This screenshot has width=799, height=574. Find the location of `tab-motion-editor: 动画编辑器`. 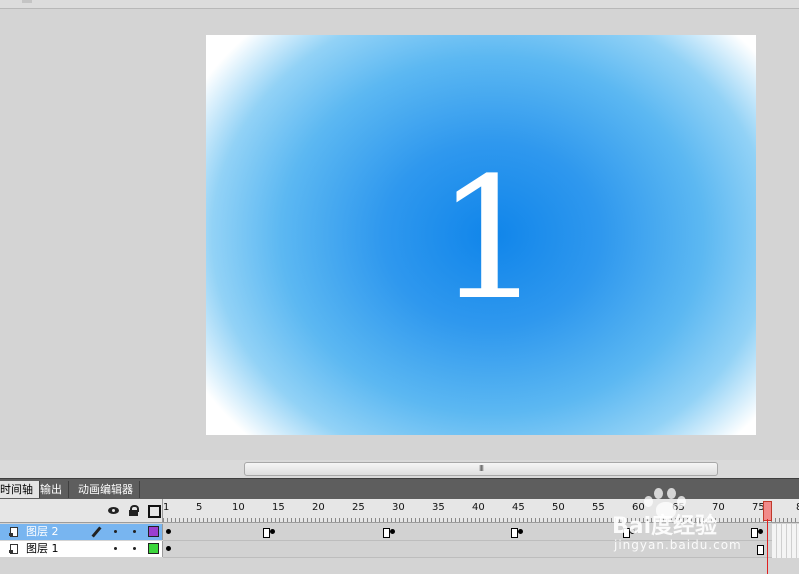

tab-motion-editor: 动画编辑器 is located at coordinates (107, 489).